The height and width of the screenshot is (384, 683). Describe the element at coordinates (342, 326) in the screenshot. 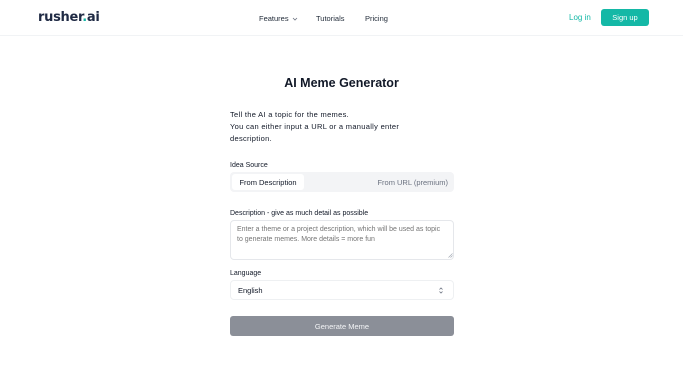

I see `generate-meme-button: Generate Meme` at that location.